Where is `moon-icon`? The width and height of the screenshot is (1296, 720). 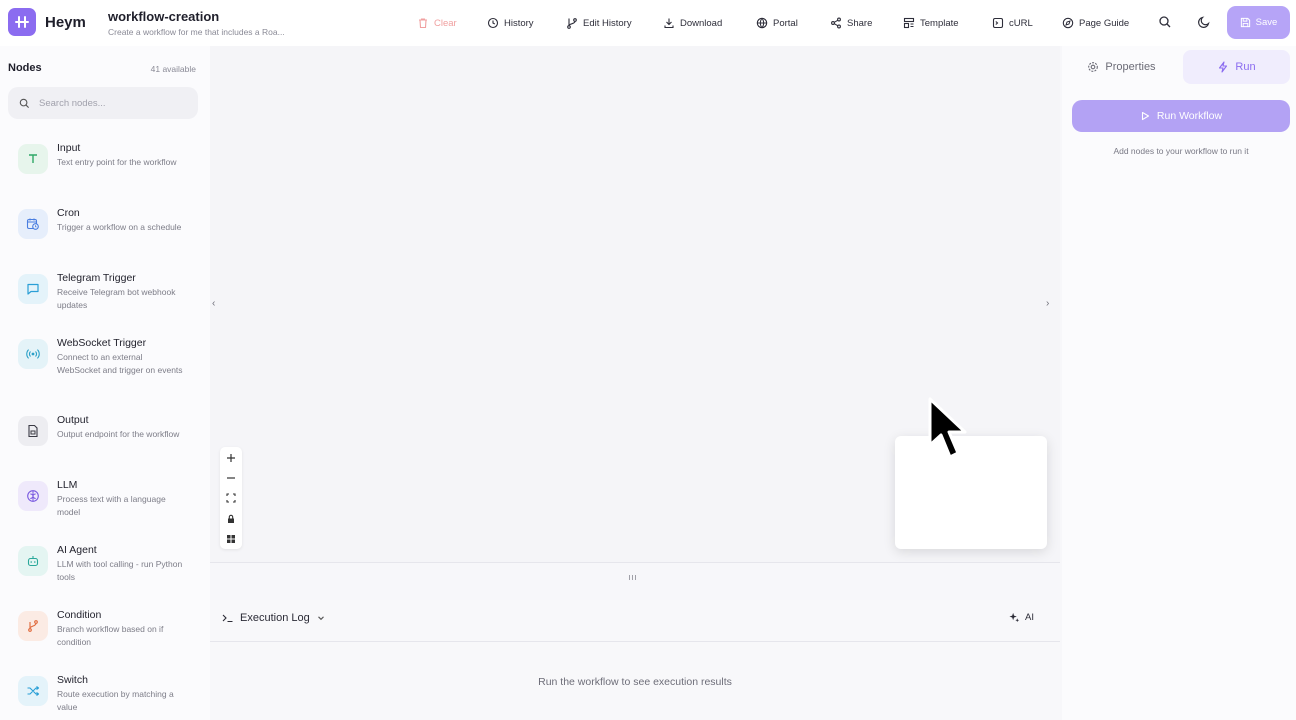
moon-icon is located at coordinates (1204, 22).